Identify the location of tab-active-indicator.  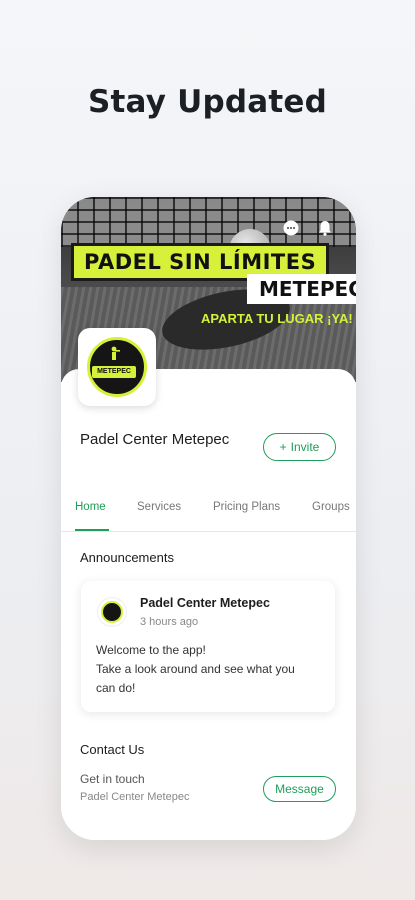
(92, 530).